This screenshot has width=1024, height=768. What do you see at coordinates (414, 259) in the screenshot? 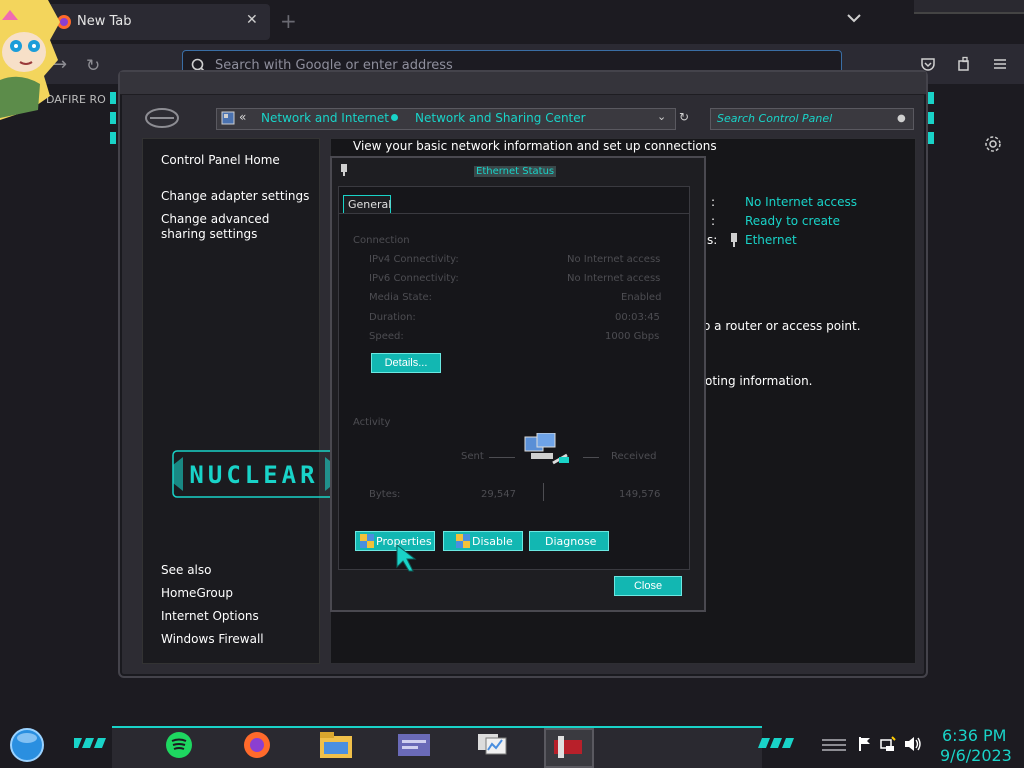
I see `ipv4-label: IPv4 Connectivity:` at bounding box center [414, 259].